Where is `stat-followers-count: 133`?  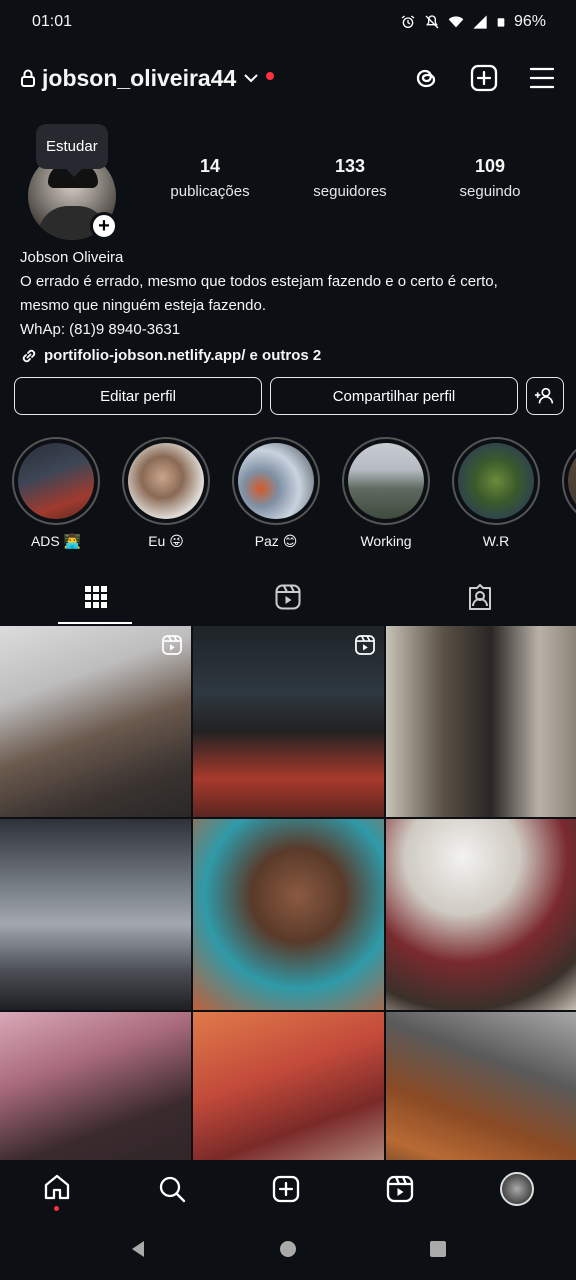 stat-followers-count: 133 is located at coordinates (350, 166).